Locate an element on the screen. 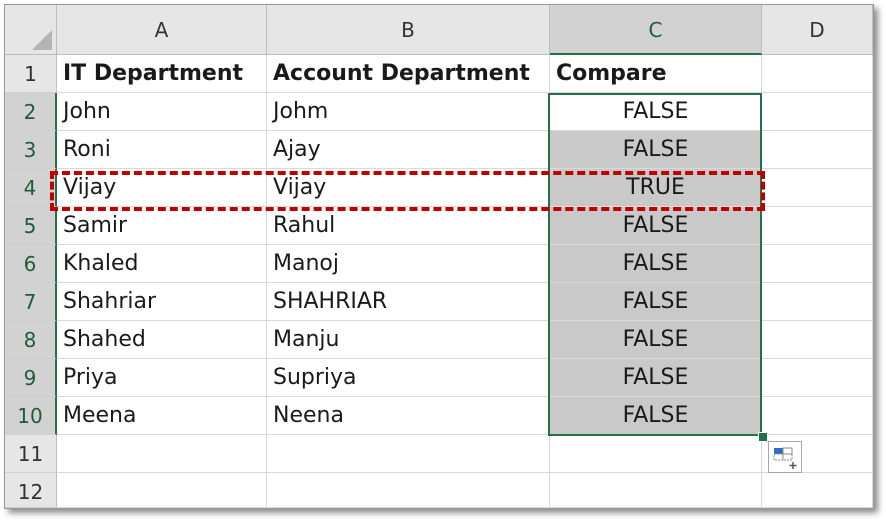 Image resolution: width=886 pixels, height=522 pixels. cell-b3: Ajay is located at coordinates (408, 150).